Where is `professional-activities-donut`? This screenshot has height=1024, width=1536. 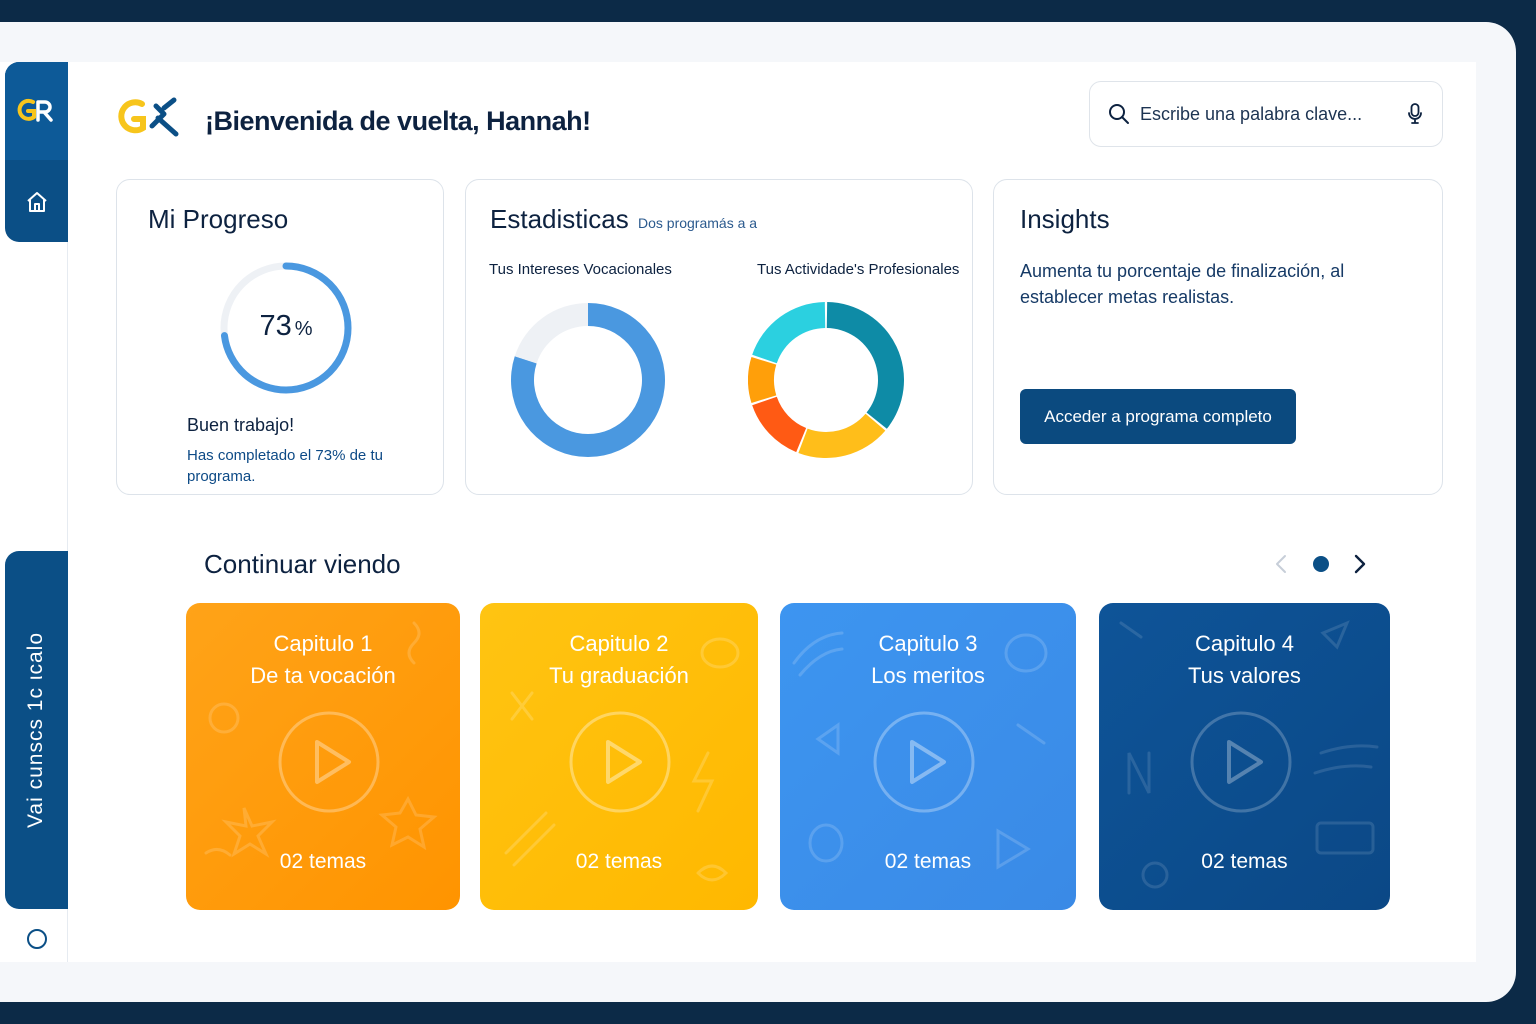
professional-activities-donut is located at coordinates (826, 380).